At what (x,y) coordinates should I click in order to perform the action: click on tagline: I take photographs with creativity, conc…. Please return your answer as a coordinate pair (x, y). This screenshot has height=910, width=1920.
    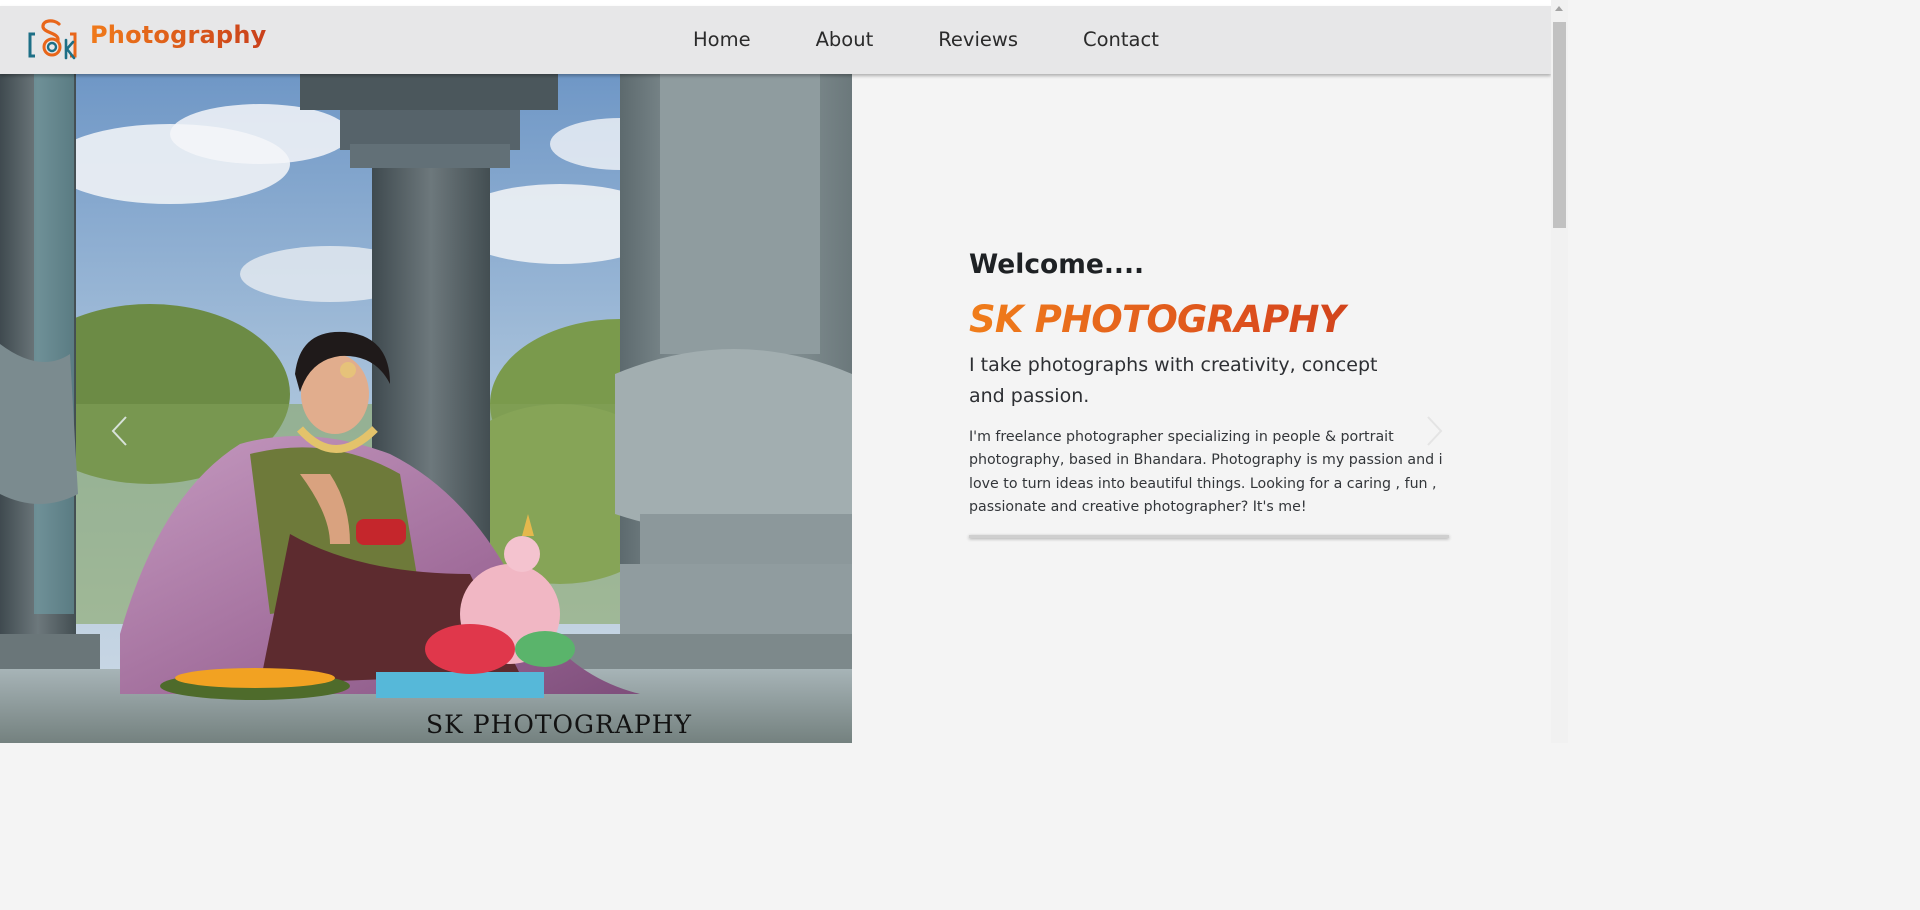
    Looking at the image, I should click on (1173, 380).